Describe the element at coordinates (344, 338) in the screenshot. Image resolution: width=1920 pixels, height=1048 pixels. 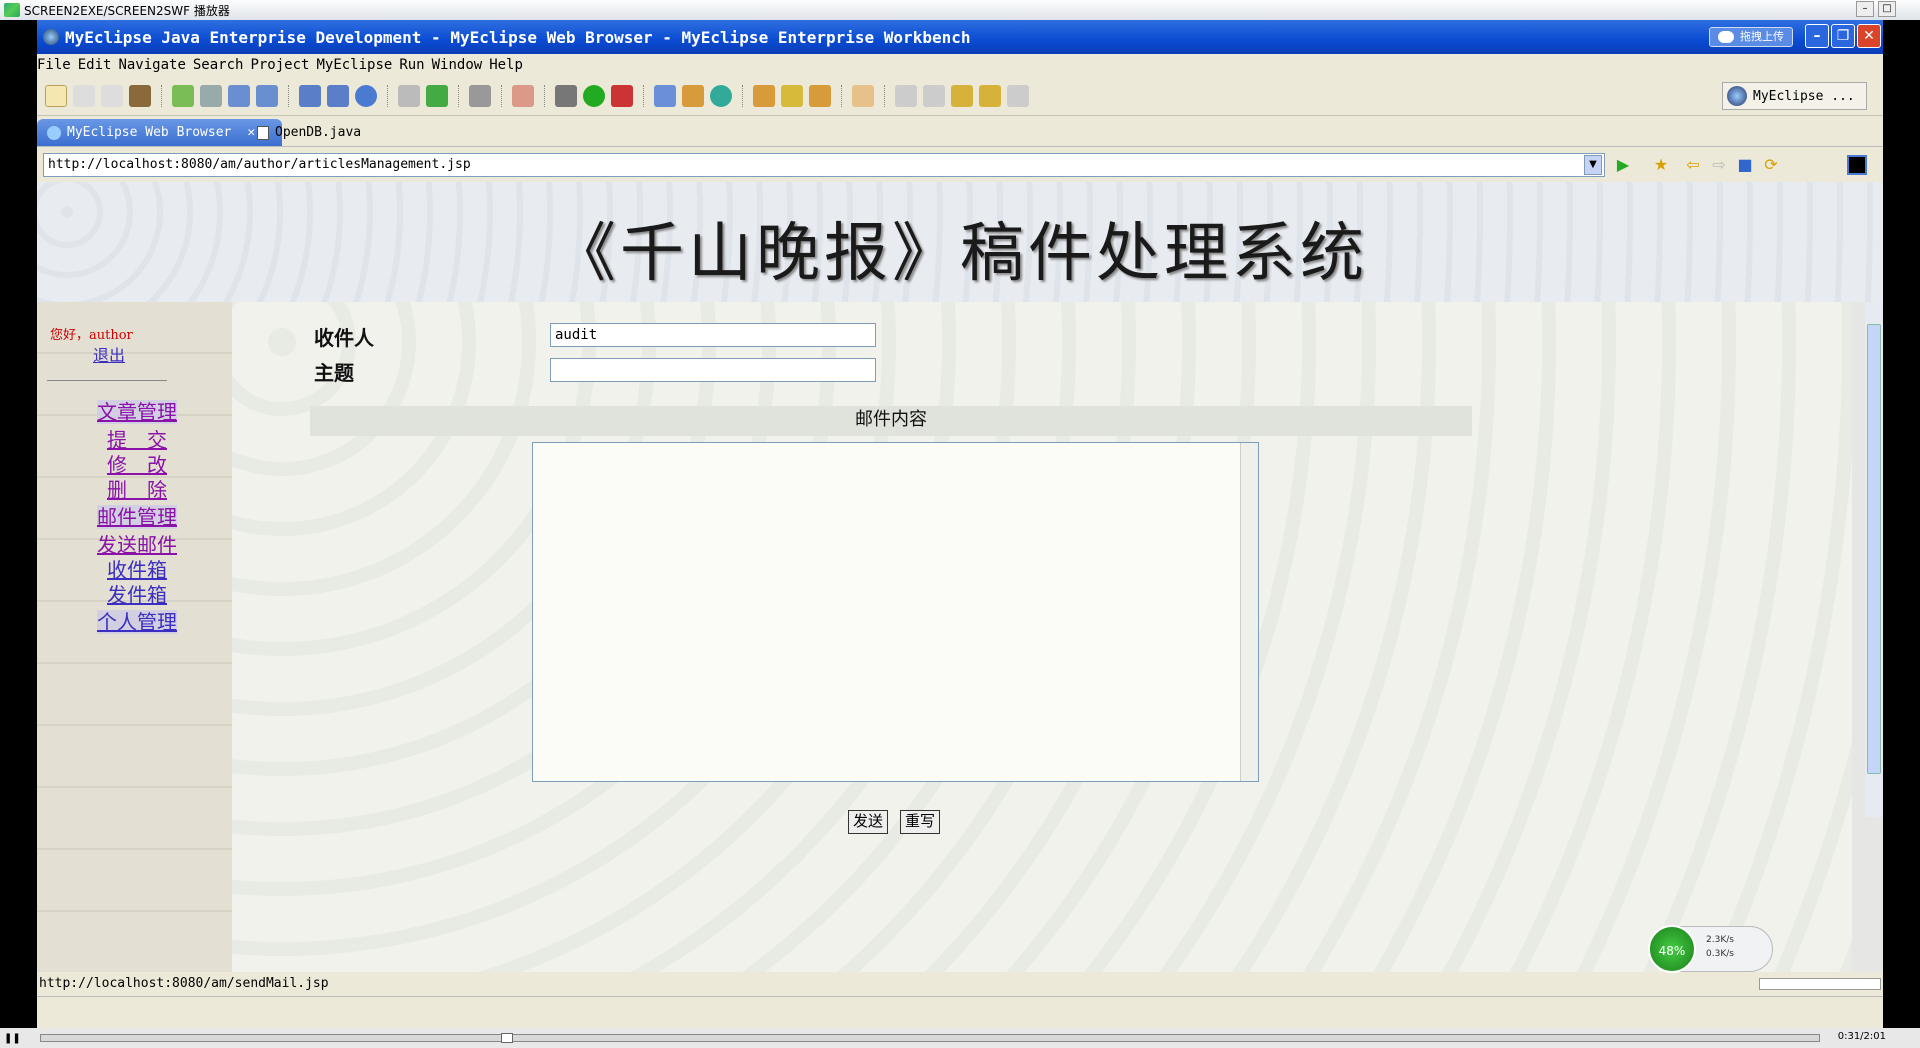
I see `recipient-label: 收件人` at that location.